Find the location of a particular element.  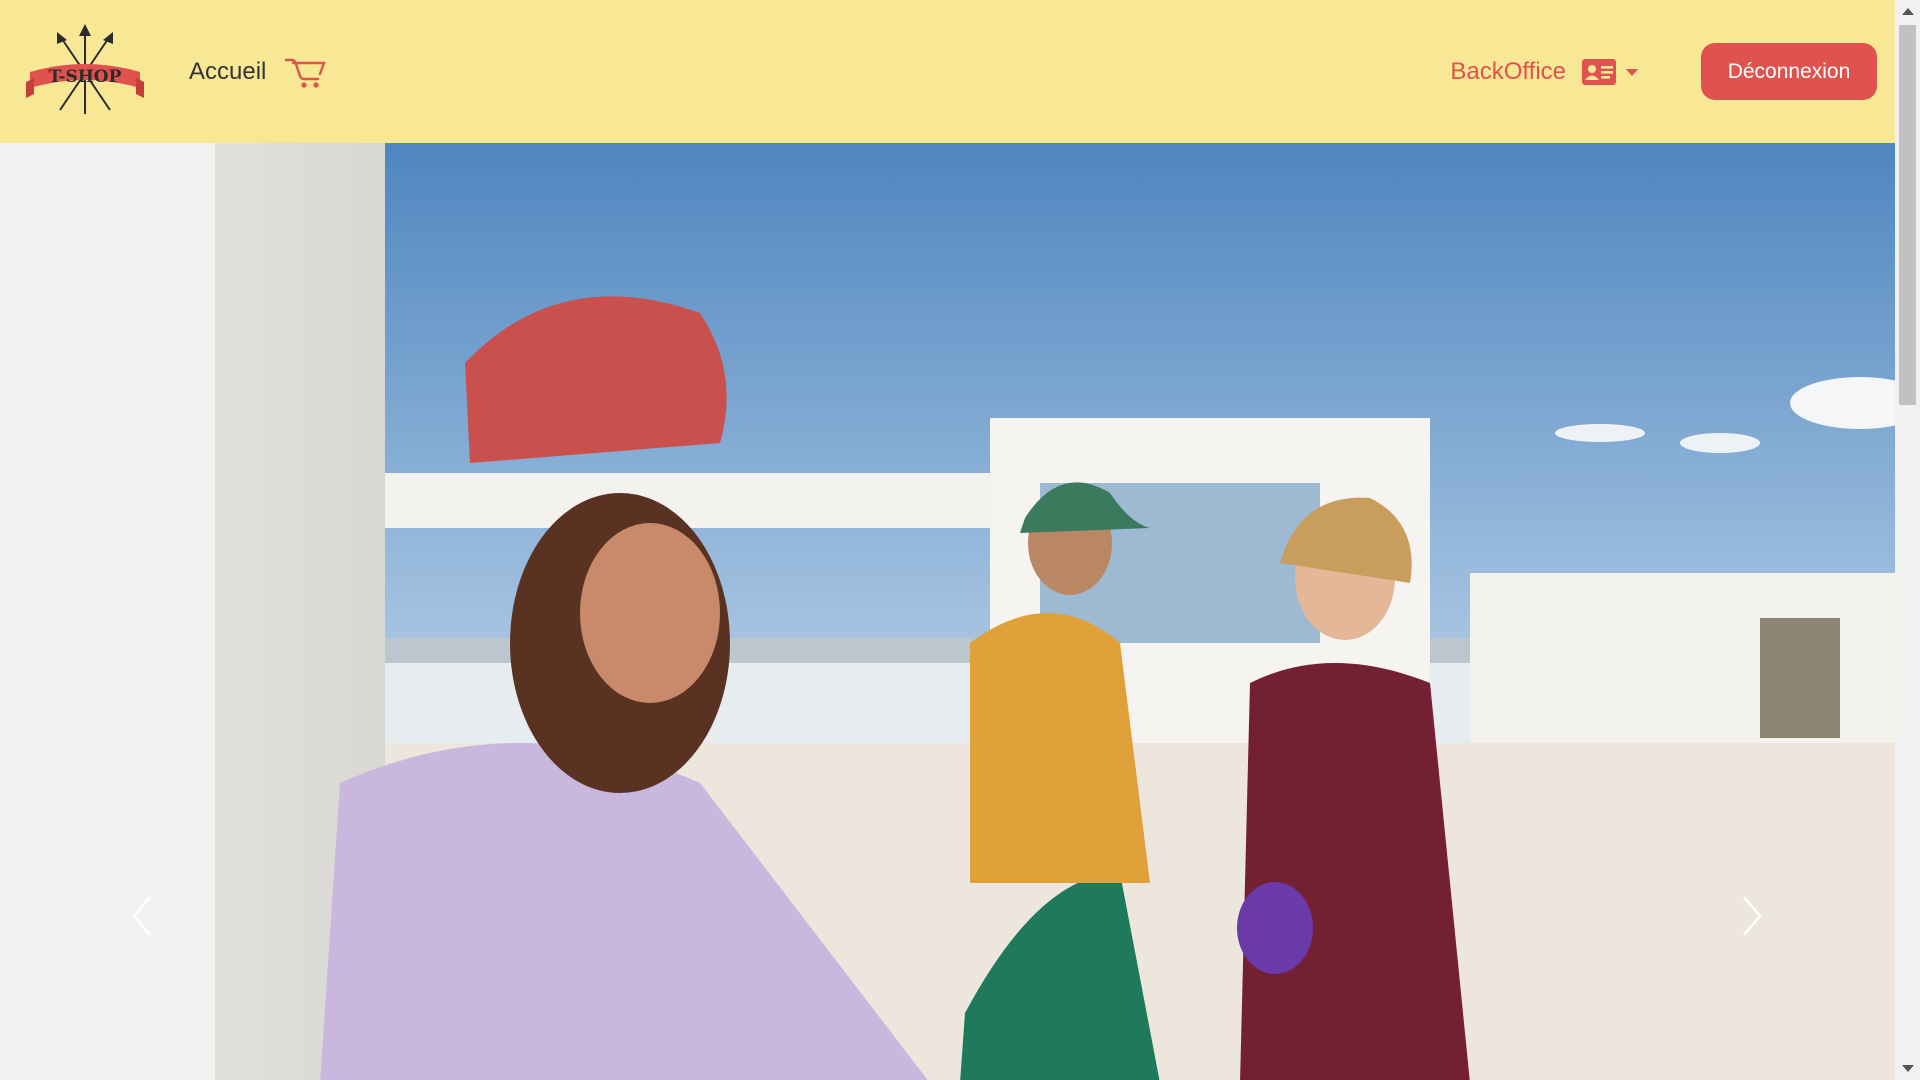

cart-icon is located at coordinates (305, 73).